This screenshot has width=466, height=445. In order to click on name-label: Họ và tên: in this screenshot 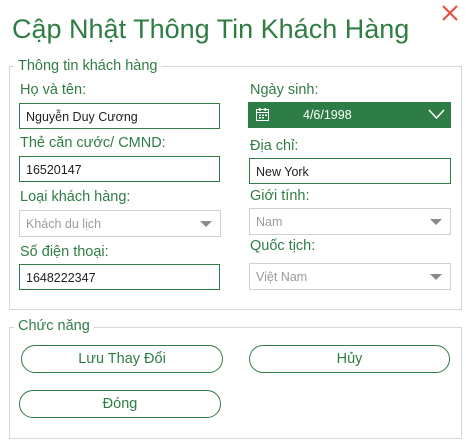, I will do `click(53, 90)`.